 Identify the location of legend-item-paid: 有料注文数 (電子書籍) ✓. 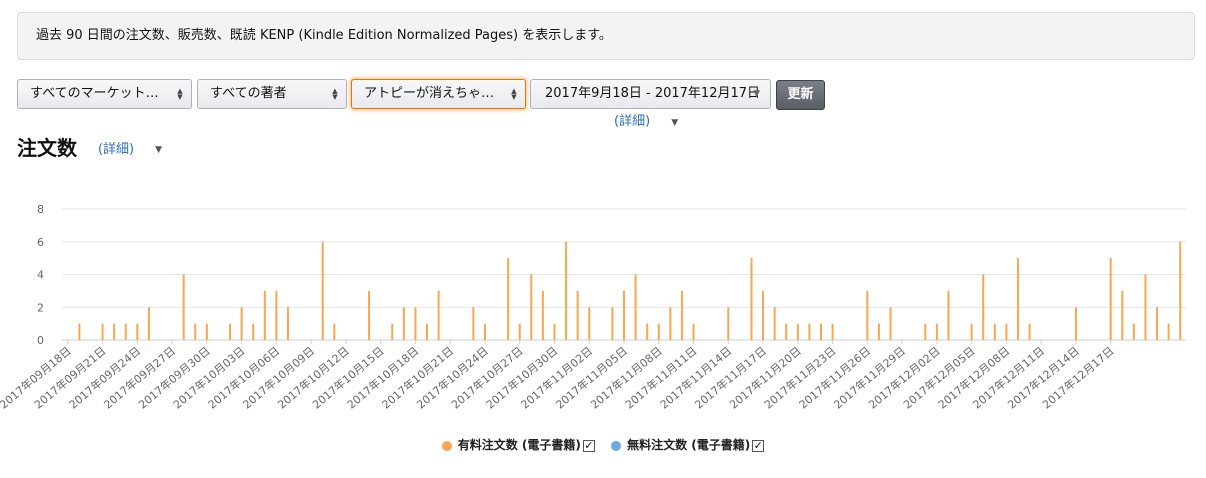
(518, 444).